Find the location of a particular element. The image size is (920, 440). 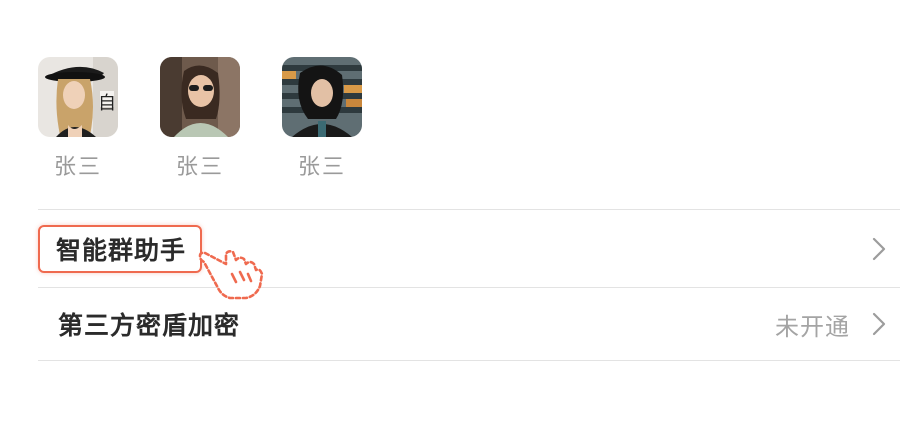

member-item: ⾃ 张三 is located at coordinates (78, 119).